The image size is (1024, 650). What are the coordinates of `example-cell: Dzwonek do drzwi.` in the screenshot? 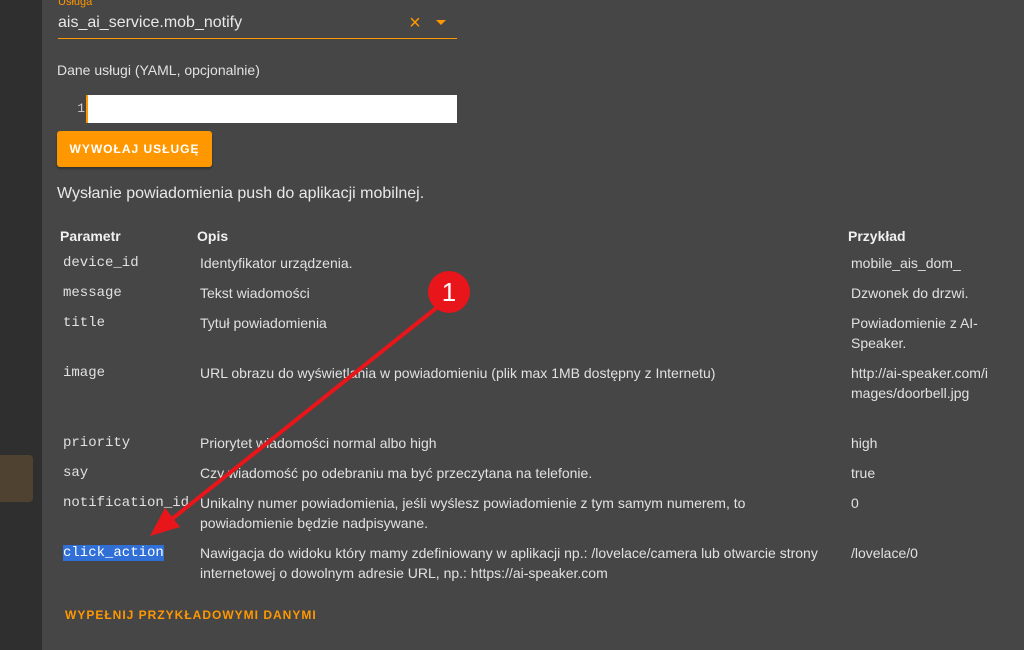 It's located at (910, 293).